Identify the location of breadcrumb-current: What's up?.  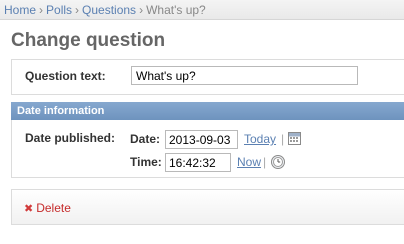
(176, 10).